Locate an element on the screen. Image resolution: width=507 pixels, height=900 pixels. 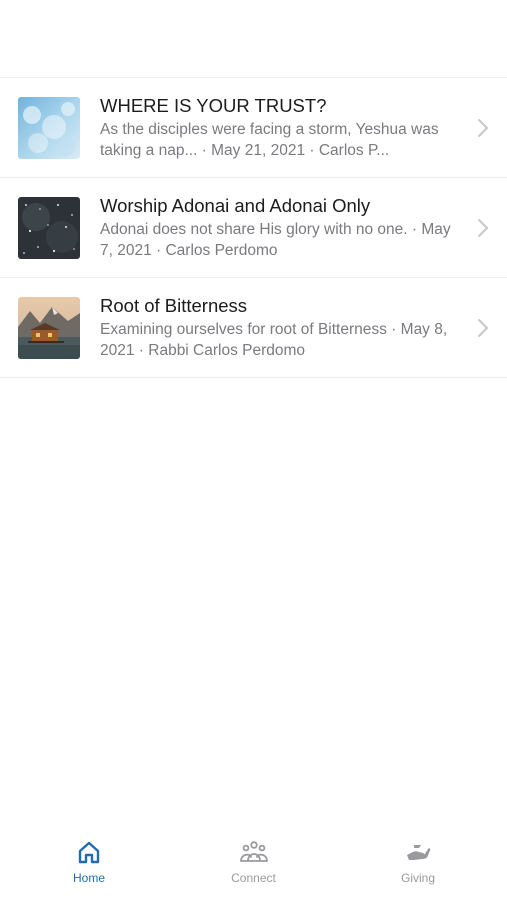
message-title: Root of Bitterness is located at coordinates (174, 305).